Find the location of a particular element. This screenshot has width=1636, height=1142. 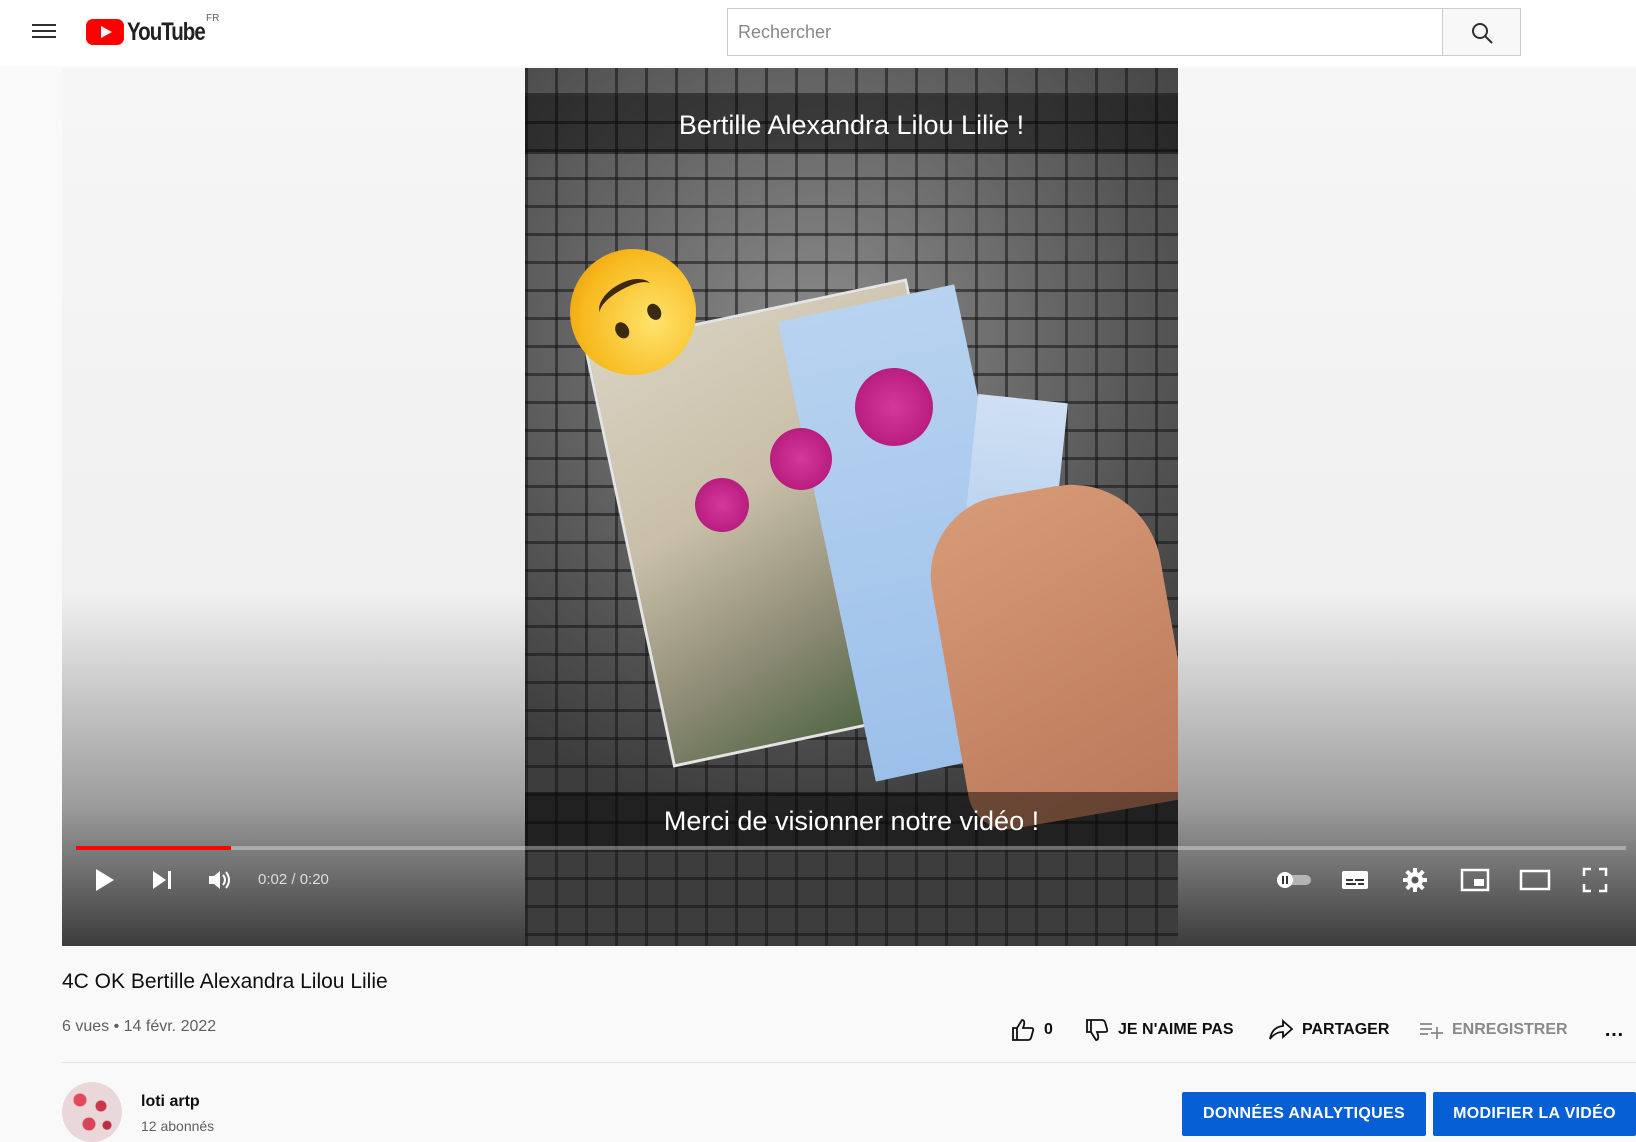

hand is located at coordinates (1048, 653).